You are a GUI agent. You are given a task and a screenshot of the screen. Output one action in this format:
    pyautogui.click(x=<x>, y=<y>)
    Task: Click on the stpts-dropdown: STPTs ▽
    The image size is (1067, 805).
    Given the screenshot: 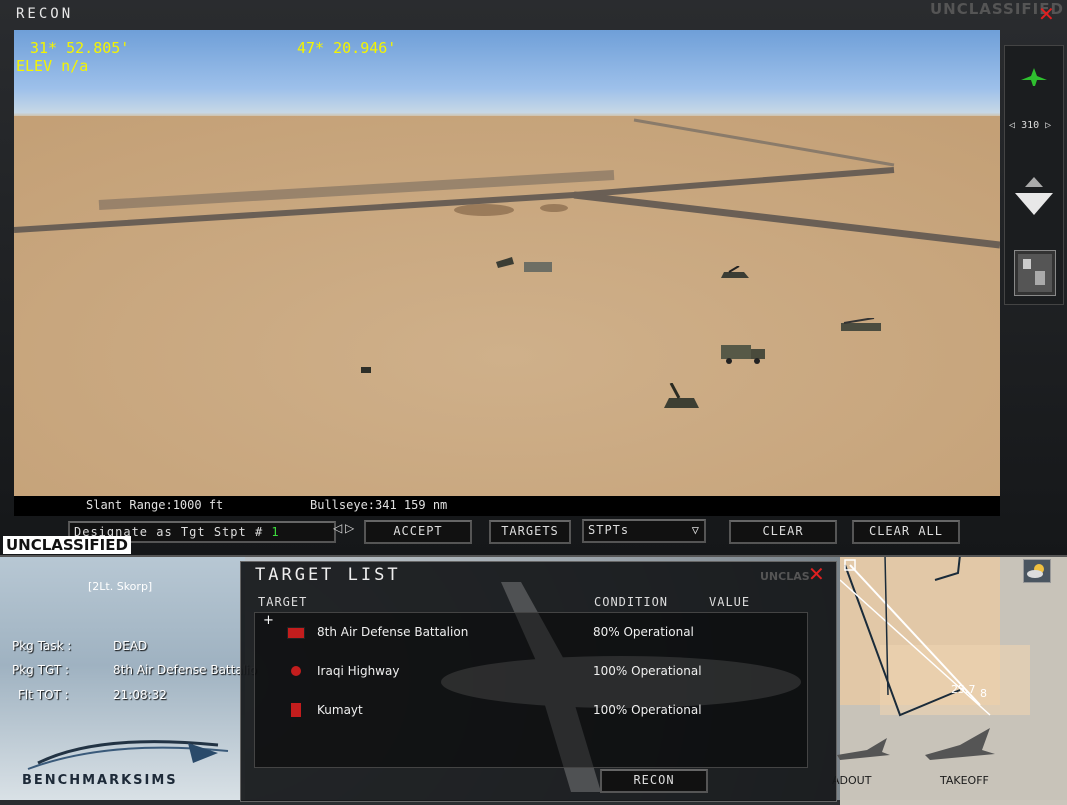 What is the action you would take?
    pyautogui.click(x=644, y=531)
    